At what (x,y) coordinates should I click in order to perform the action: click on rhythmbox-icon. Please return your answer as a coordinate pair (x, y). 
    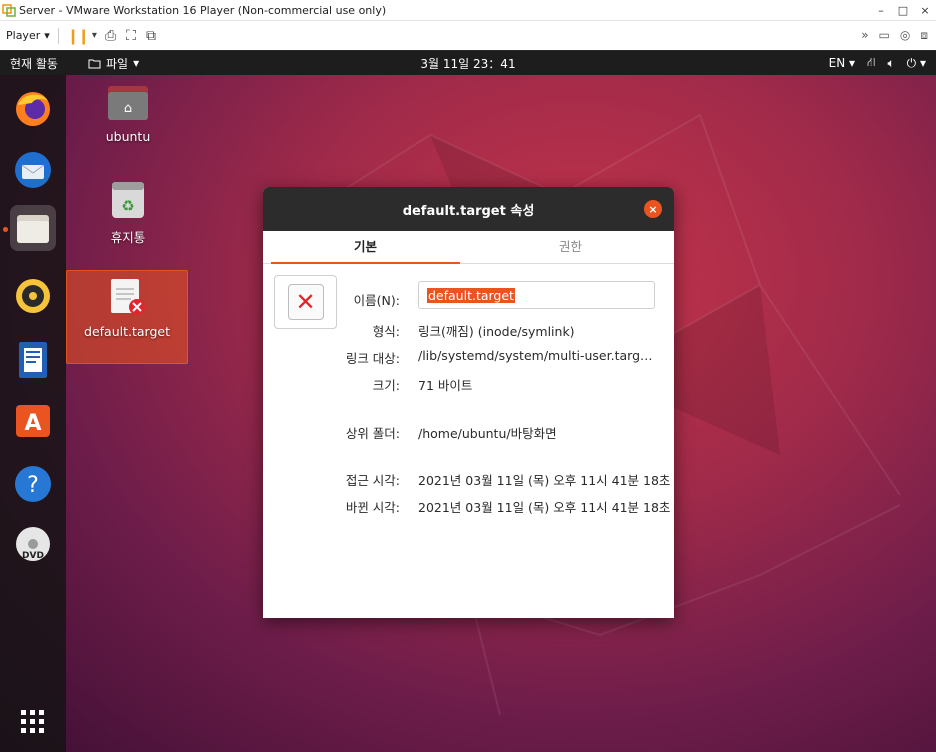
    Looking at the image, I should click on (33, 296).